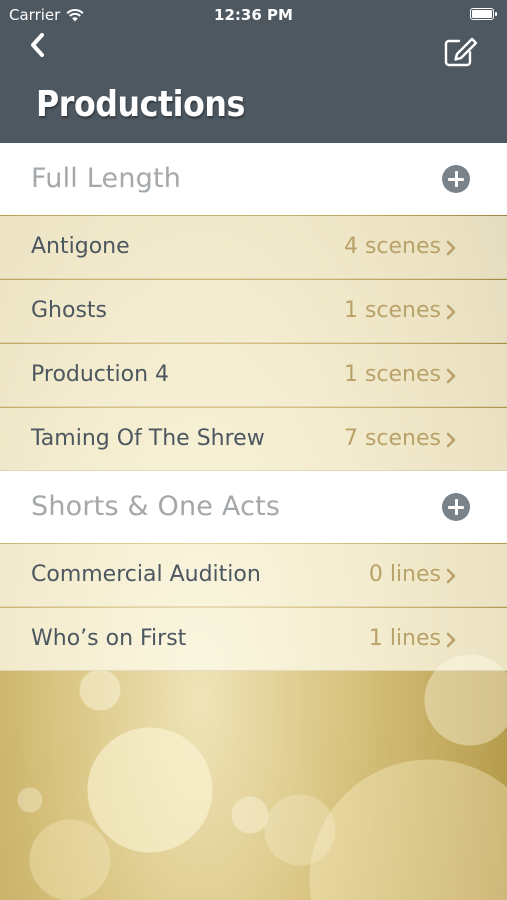 Image resolution: width=507 pixels, height=900 pixels. What do you see at coordinates (392, 438) in the screenshot?
I see `scene-count: 7 scenes` at bounding box center [392, 438].